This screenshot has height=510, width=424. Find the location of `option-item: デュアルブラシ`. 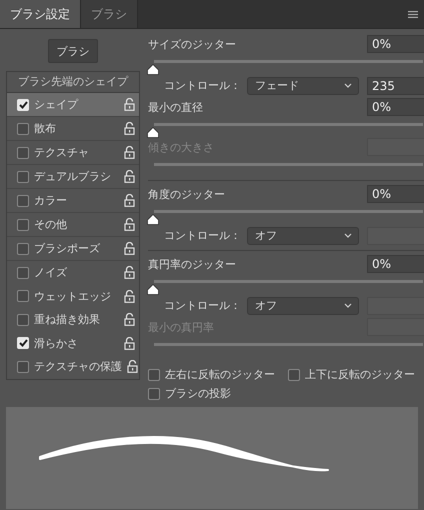

option-item: デュアルブラシ is located at coordinates (73, 177).